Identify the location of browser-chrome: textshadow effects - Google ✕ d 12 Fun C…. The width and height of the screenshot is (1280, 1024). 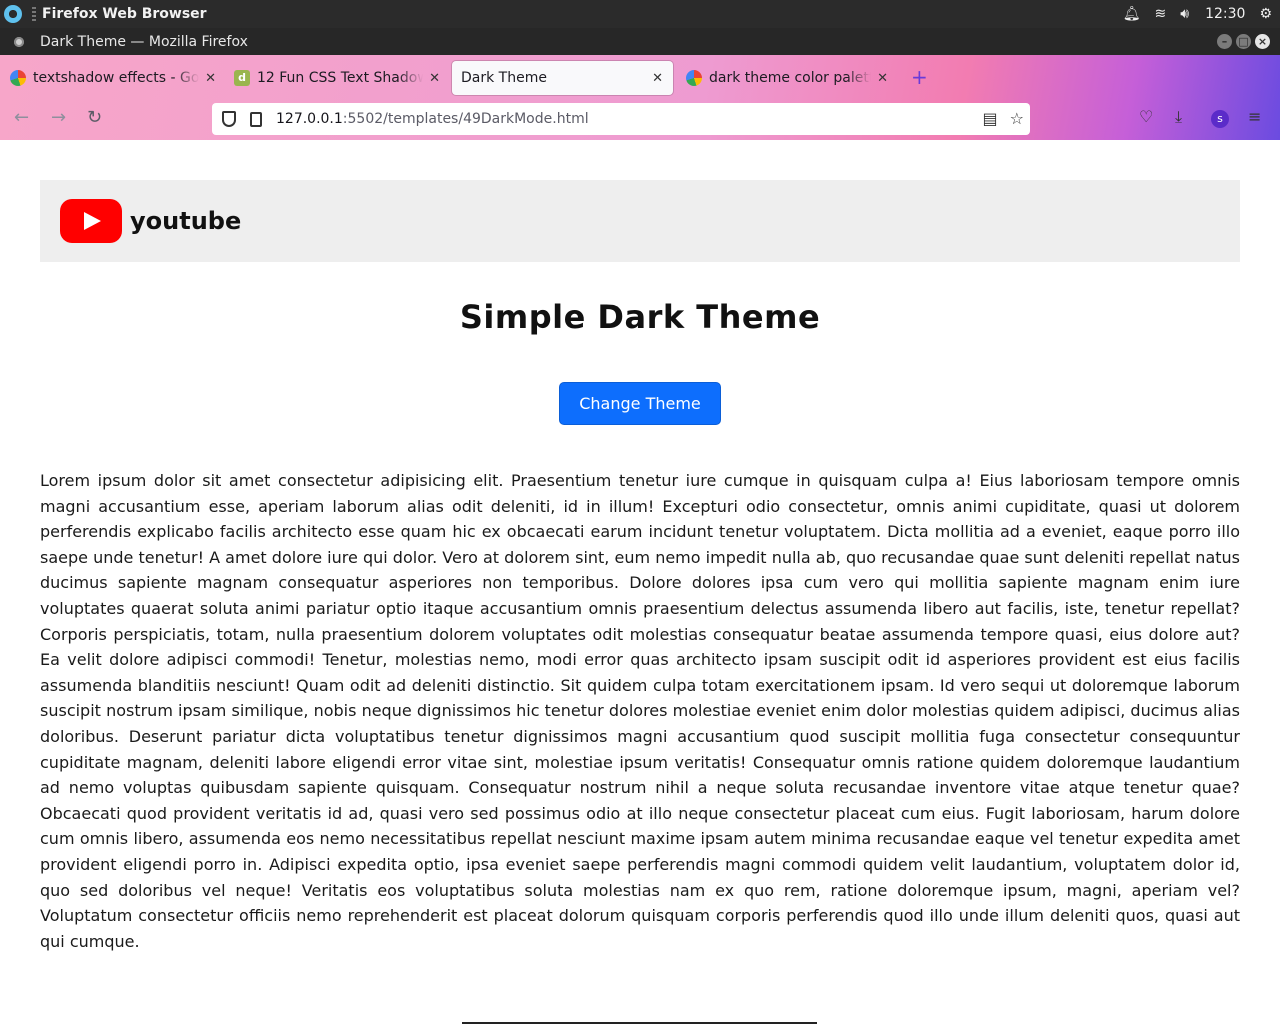
(640, 97).